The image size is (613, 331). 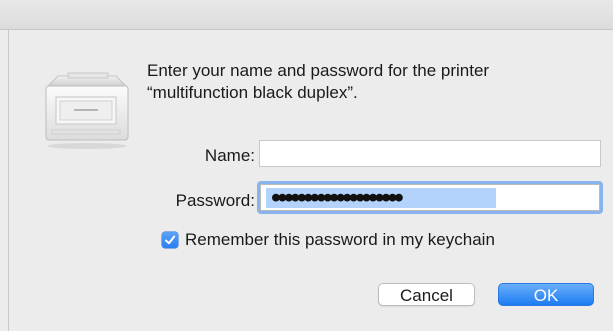 What do you see at coordinates (306, 15) in the screenshot?
I see `window-titlebar` at bounding box center [306, 15].